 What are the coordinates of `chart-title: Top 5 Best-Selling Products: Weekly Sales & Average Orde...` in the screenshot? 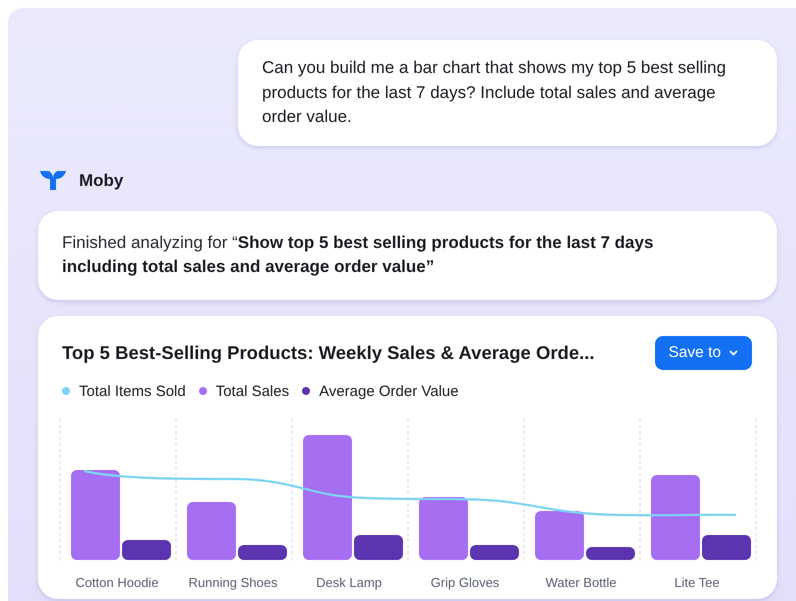 It's located at (328, 353).